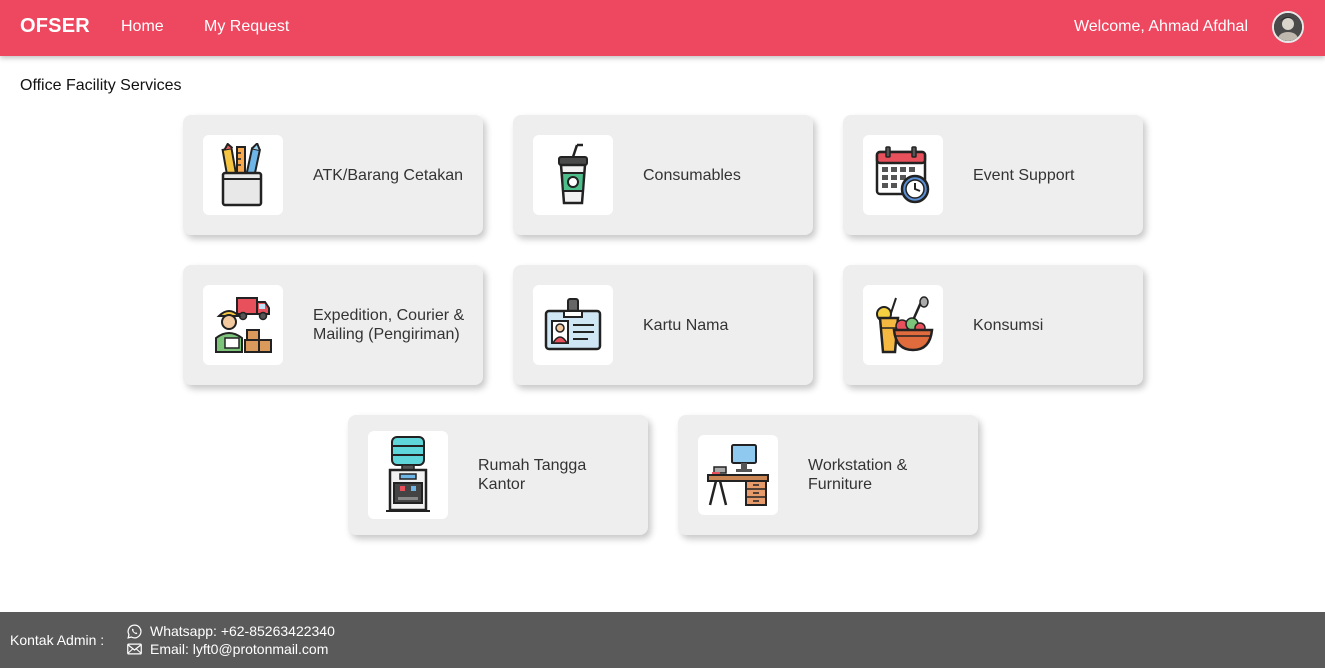 This screenshot has height=668, width=1325. I want to click on card-label: Konsumsi, so click(1008, 325).